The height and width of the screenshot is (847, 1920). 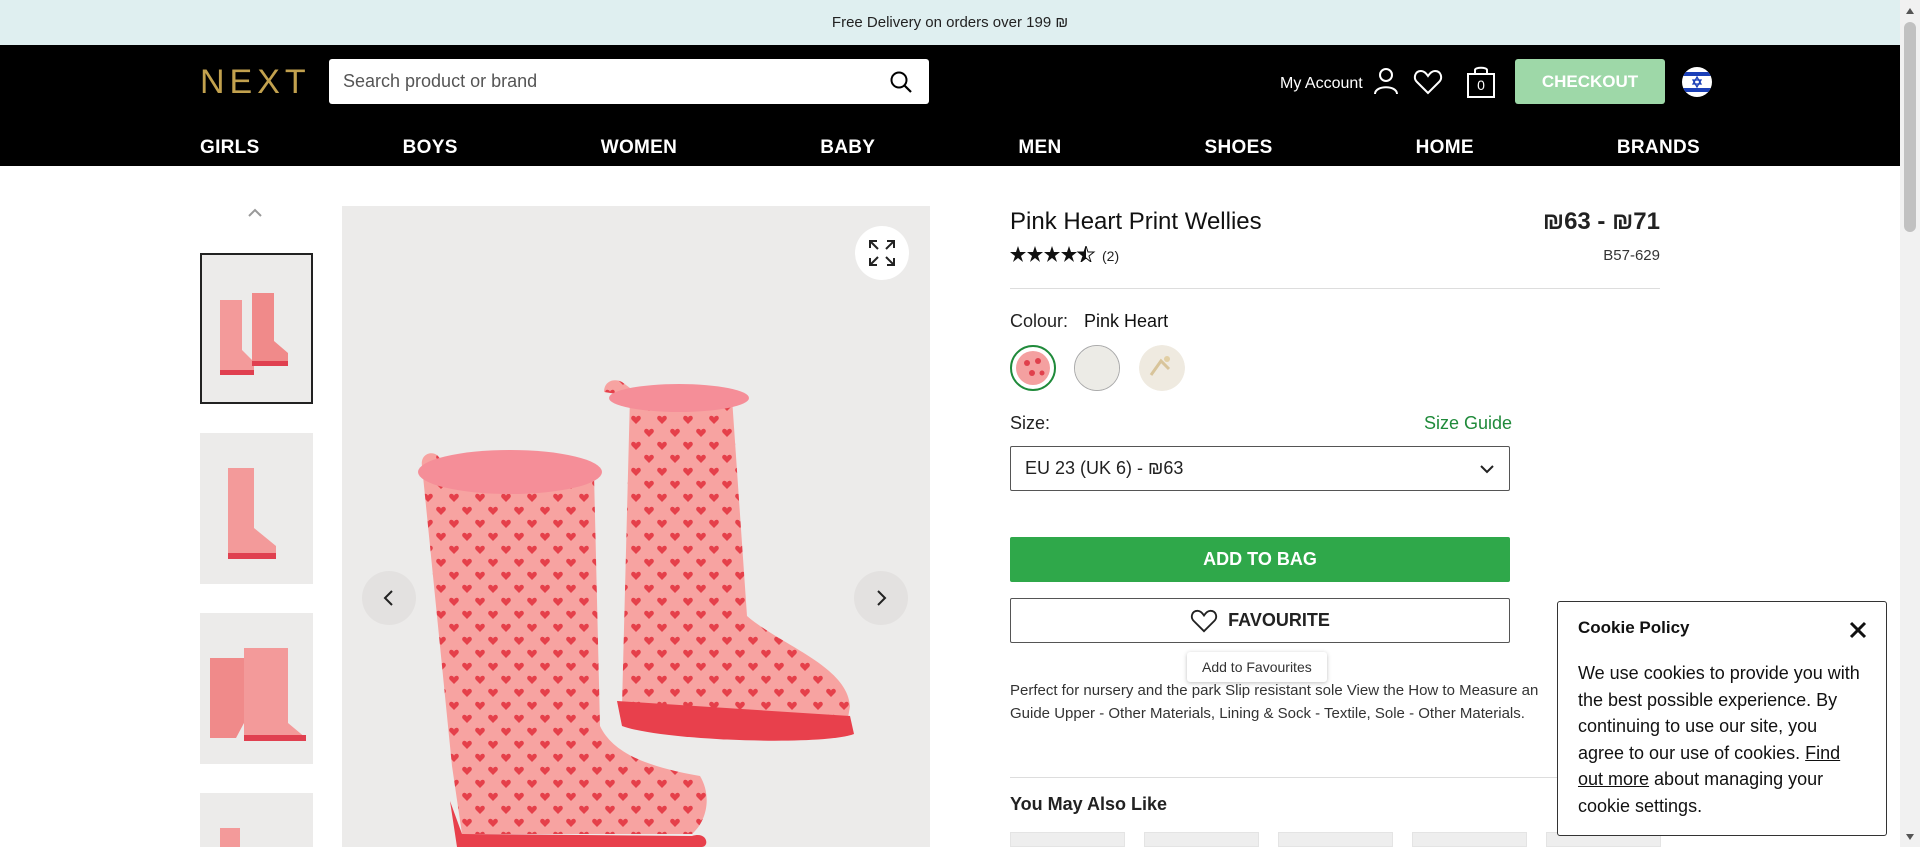 What do you see at coordinates (639, 148) in the screenshot?
I see `nav-women: WOMEN` at bounding box center [639, 148].